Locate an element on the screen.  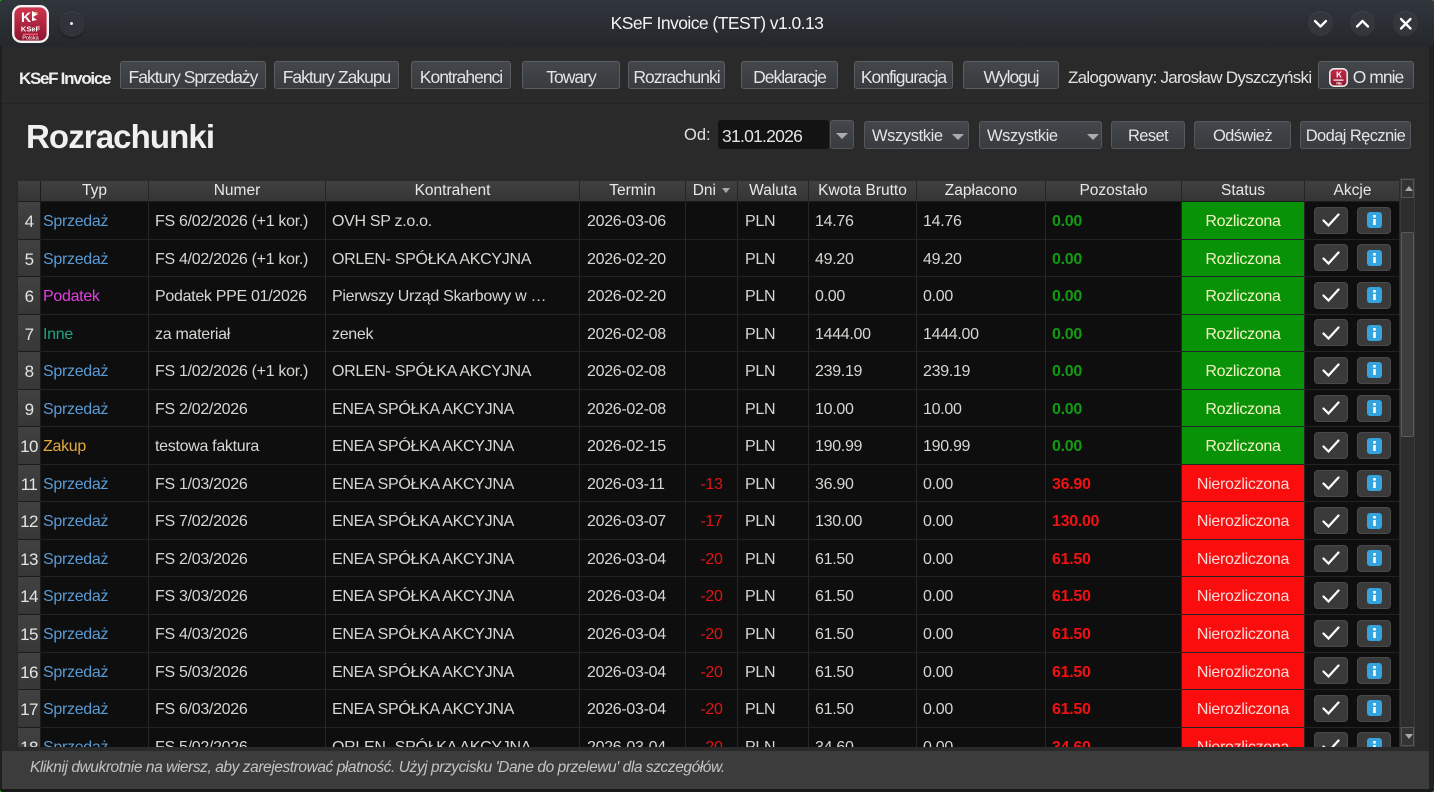
svg-text: KSeF is located at coordinates (31, 29).